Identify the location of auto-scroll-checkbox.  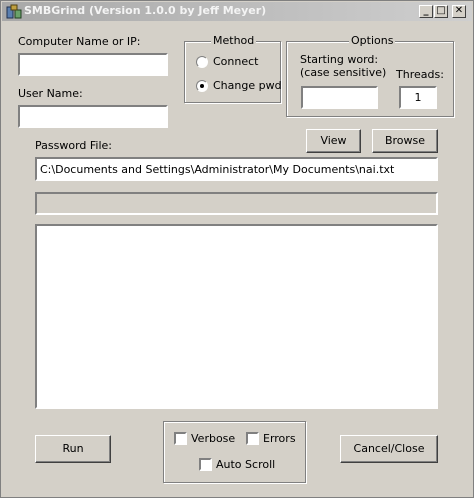
(205, 464).